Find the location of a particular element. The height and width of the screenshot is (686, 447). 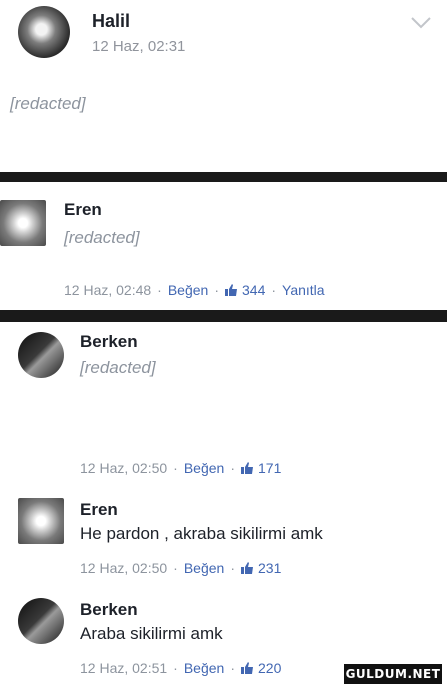

post-text: [redacted] is located at coordinates (48, 103).